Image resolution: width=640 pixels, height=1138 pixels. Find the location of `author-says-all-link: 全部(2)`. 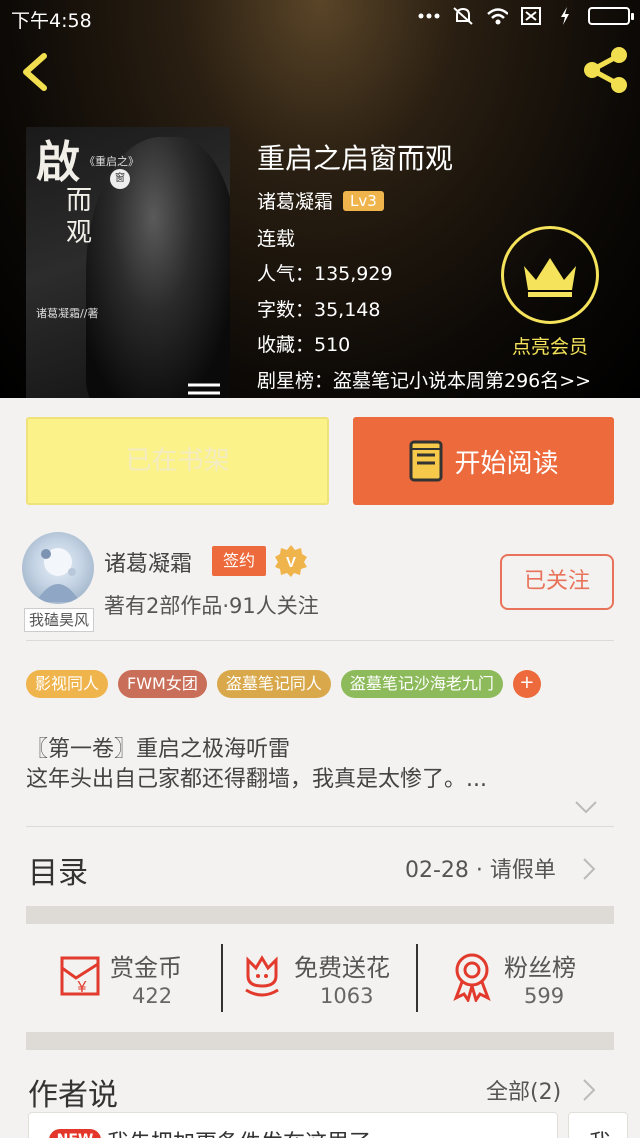

author-says-all-link: 全部(2) is located at coordinates (523, 1090).